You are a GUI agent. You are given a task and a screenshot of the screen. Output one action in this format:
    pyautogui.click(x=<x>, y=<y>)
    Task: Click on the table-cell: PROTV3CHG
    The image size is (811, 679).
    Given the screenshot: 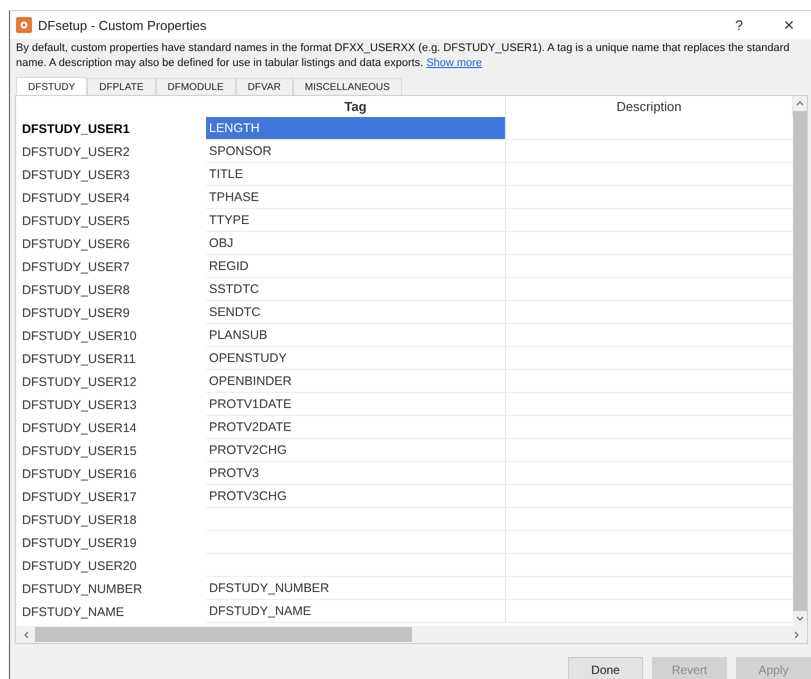 What is the action you would take?
    pyautogui.click(x=356, y=496)
    